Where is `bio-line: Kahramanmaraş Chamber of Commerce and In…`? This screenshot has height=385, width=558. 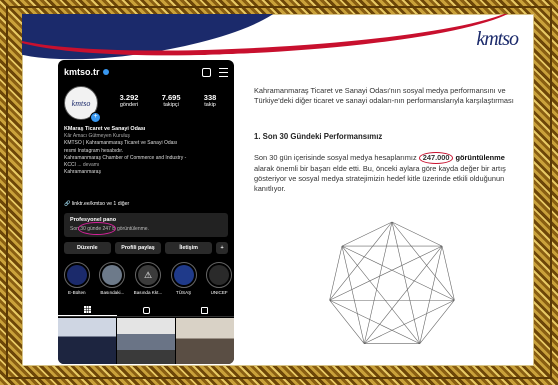 bio-line: Kahramanmaraş Chamber of Commerce and In… is located at coordinates (125, 157).